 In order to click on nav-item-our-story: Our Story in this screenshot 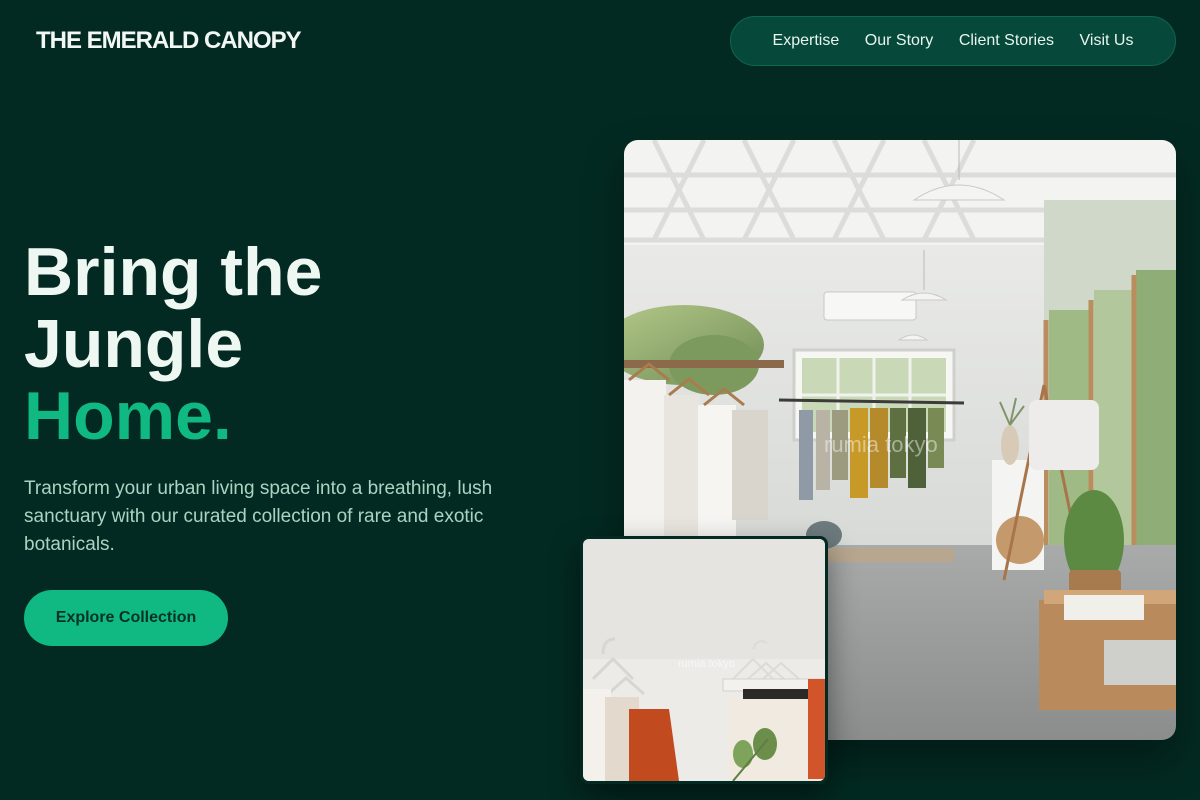, I will do `click(899, 41)`.